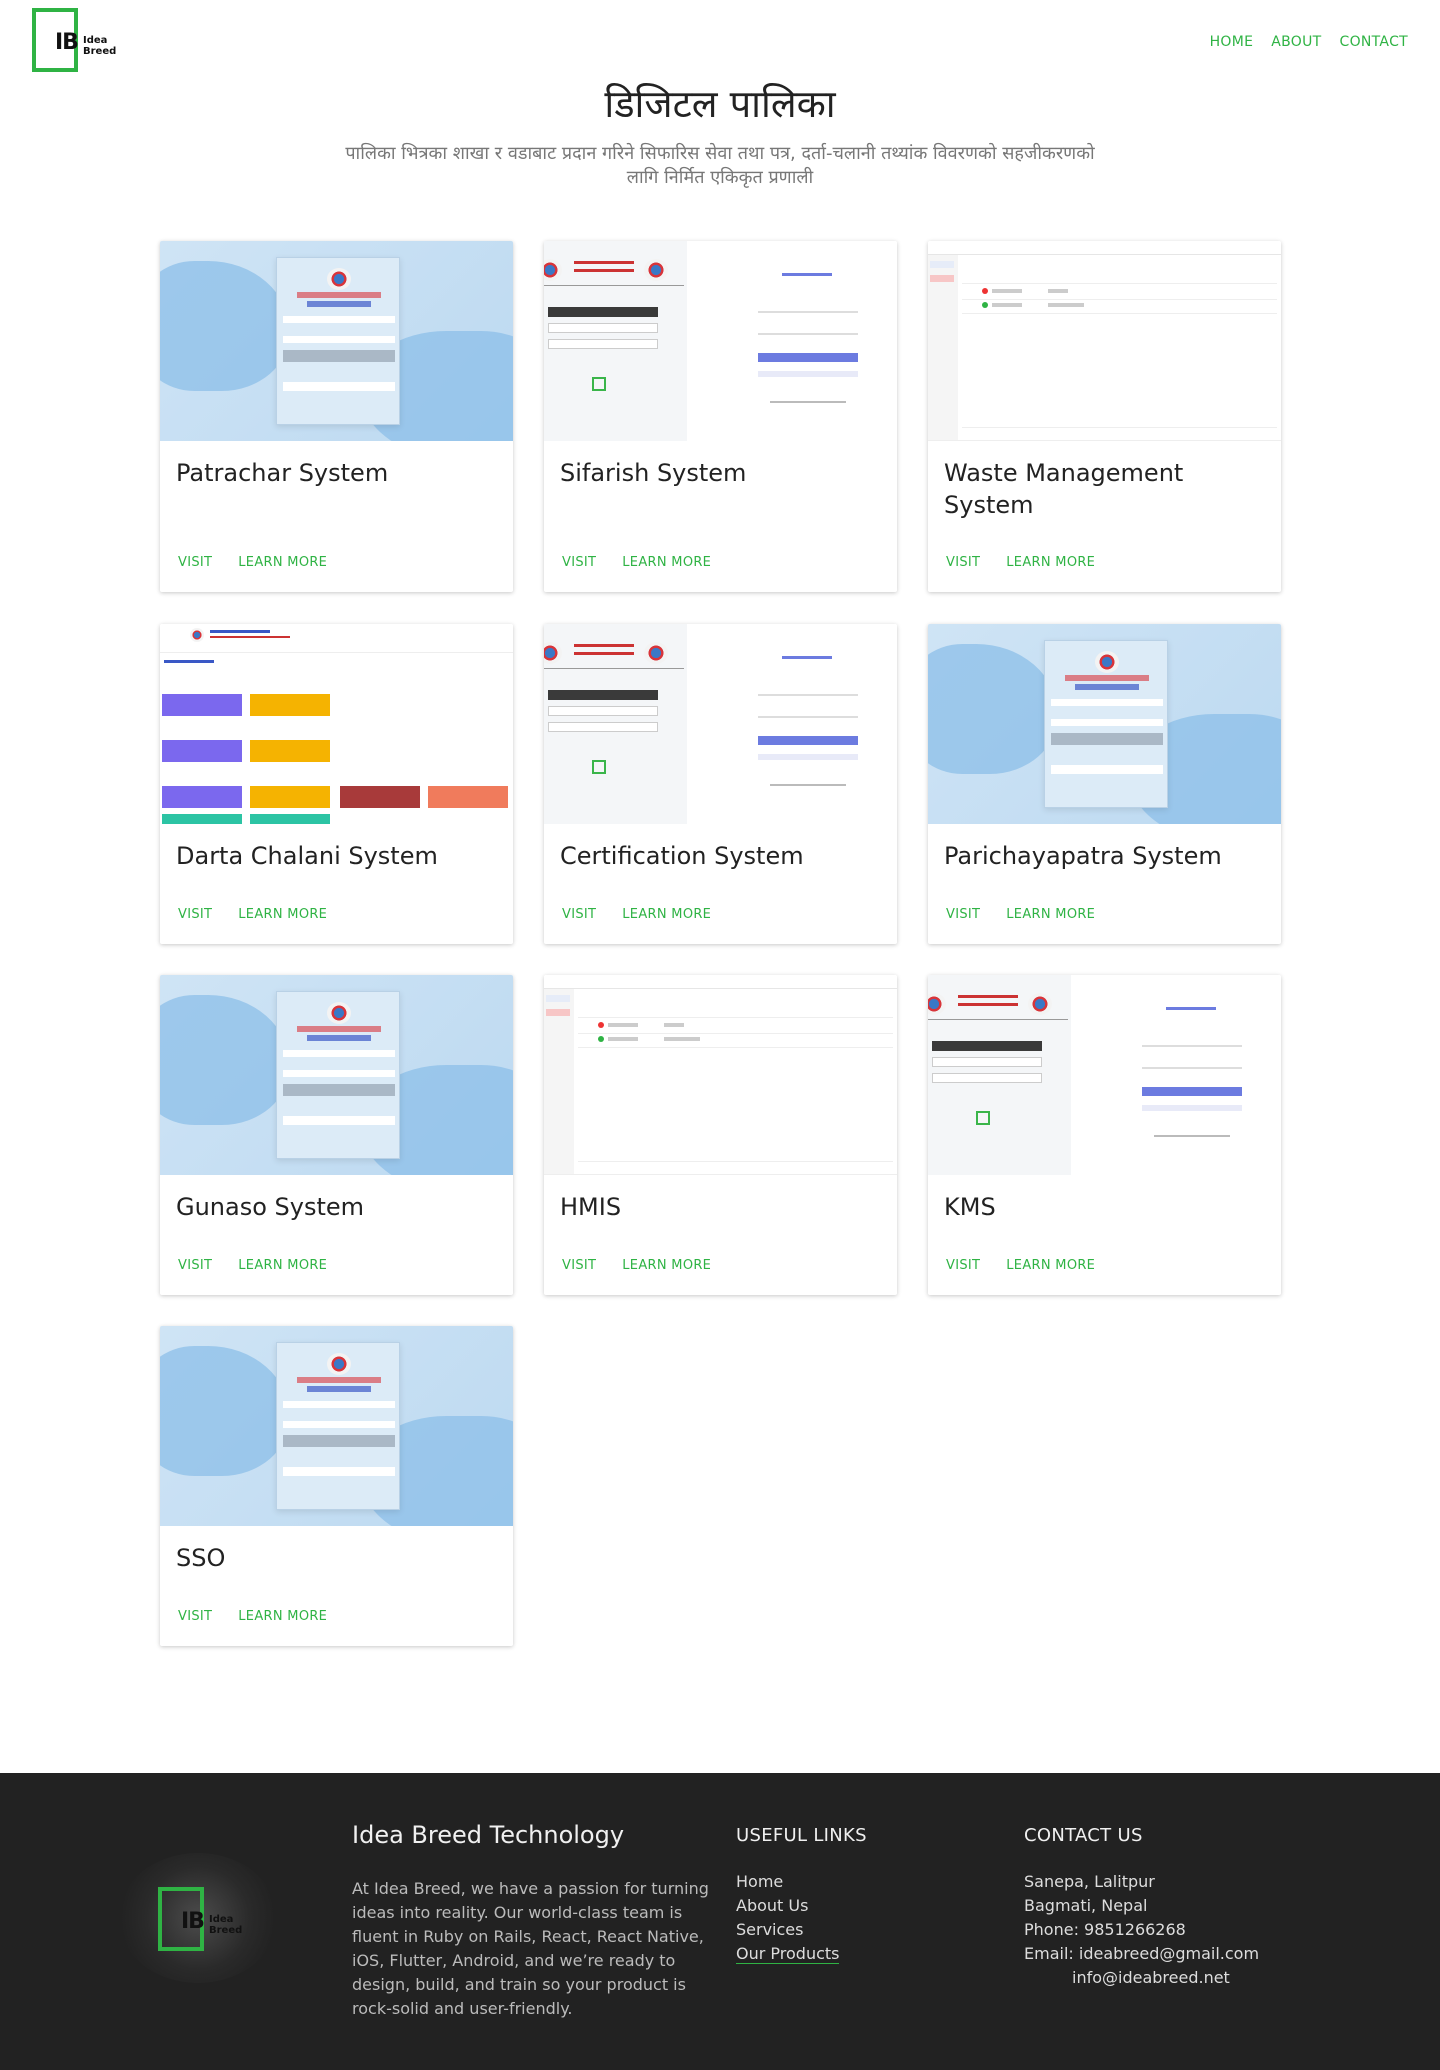 The height and width of the screenshot is (2070, 1440). What do you see at coordinates (772, 1905) in the screenshot?
I see `footer-link-about: About Us` at bounding box center [772, 1905].